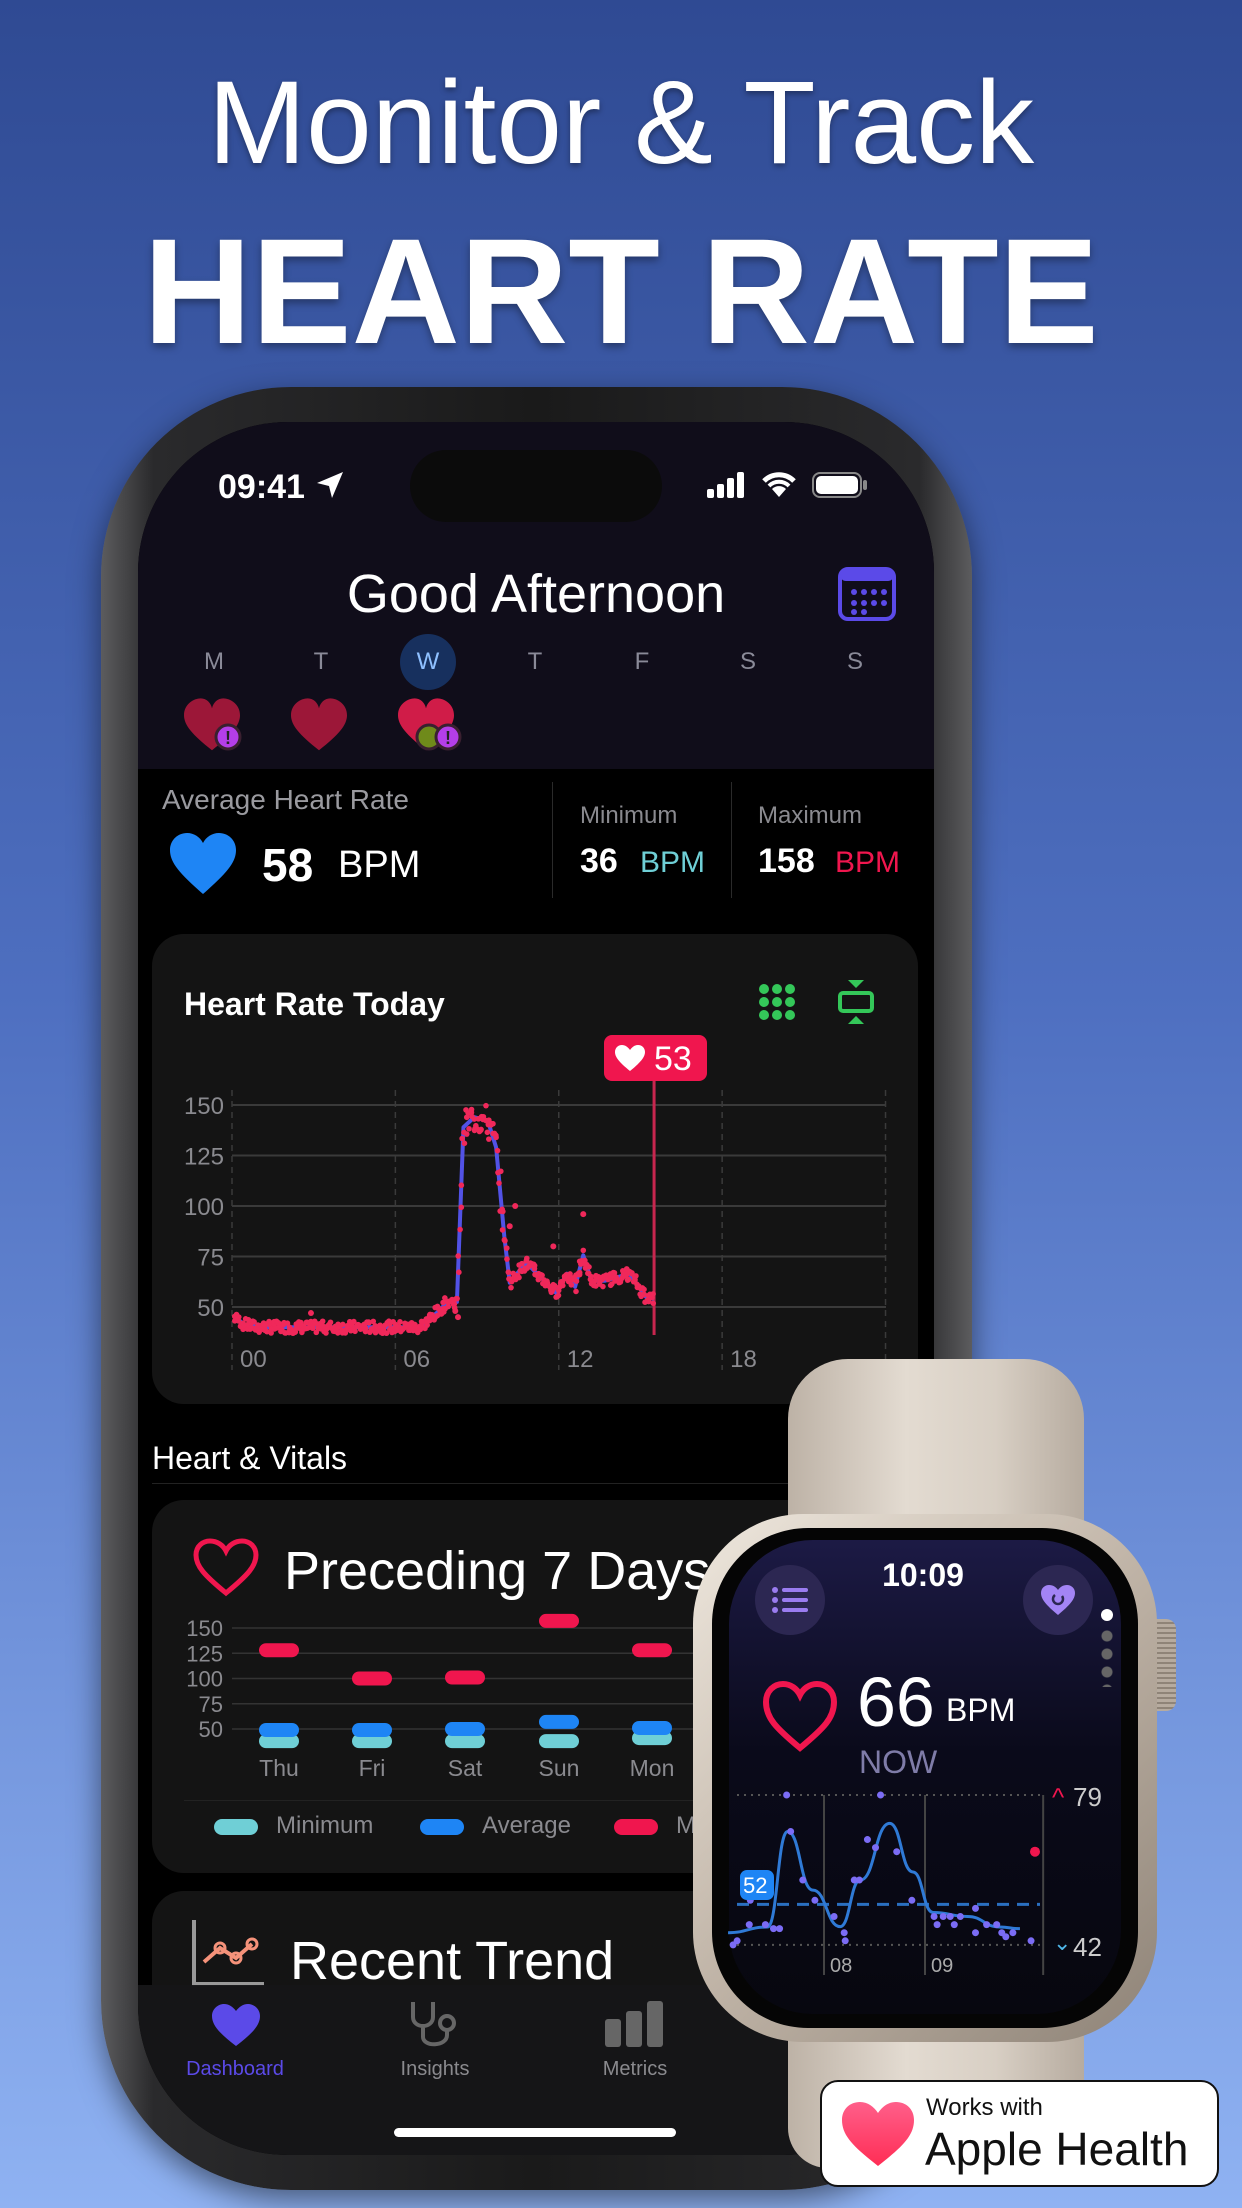 The width and height of the screenshot is (1242, 2208). Describe the element at coordinates (1034, 1851) in the screenshot. I see `current-point` at that location.